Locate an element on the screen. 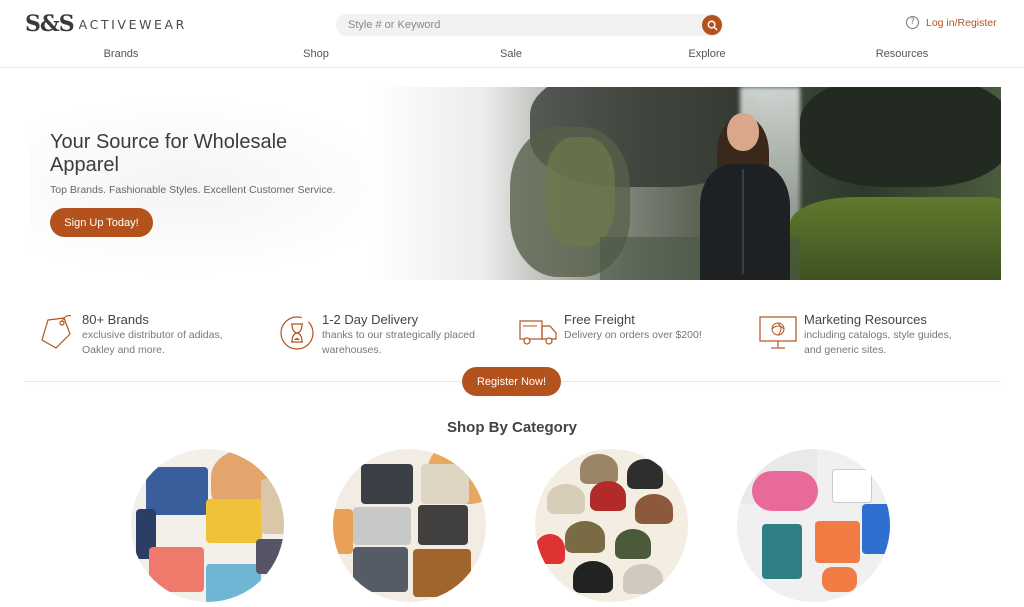 This screenshot has width=1024, height=607. shop-by-category-title: Shop By Category is located at coordinates (512, 427).